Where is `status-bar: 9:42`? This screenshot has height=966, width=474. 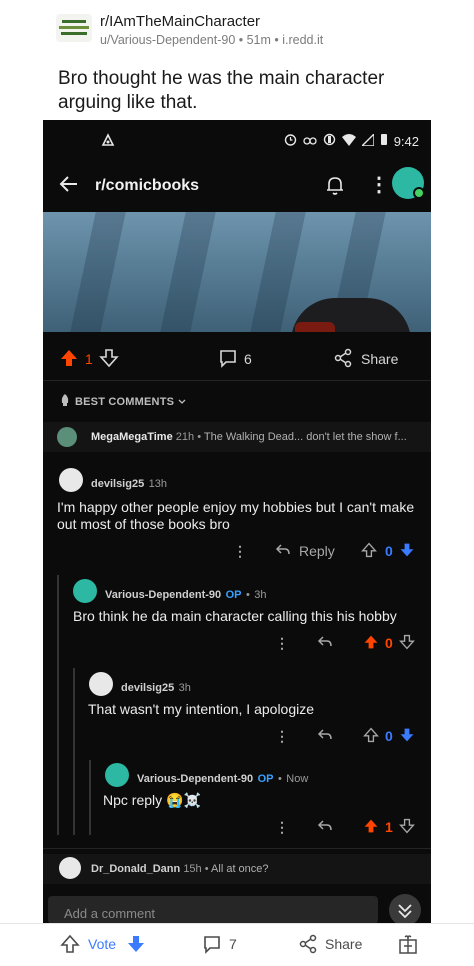
status-bar: 9:42 is located at coordinates (237, 141).